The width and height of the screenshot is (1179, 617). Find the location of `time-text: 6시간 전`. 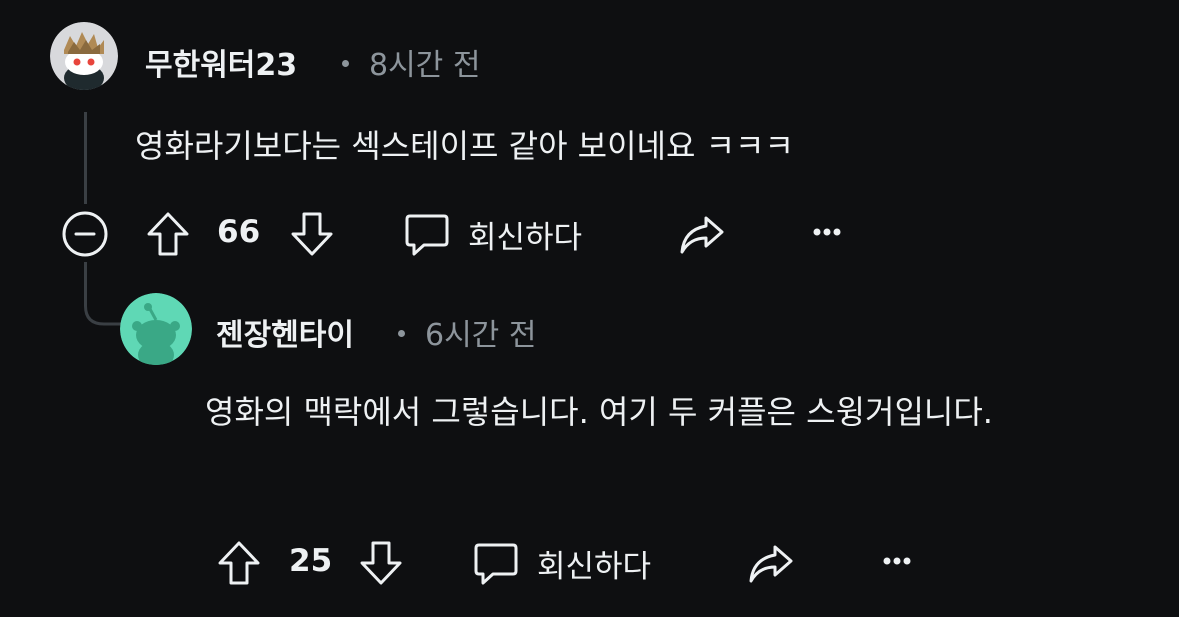

time-text: 6시간 전 is located at coordinates (481, 335).